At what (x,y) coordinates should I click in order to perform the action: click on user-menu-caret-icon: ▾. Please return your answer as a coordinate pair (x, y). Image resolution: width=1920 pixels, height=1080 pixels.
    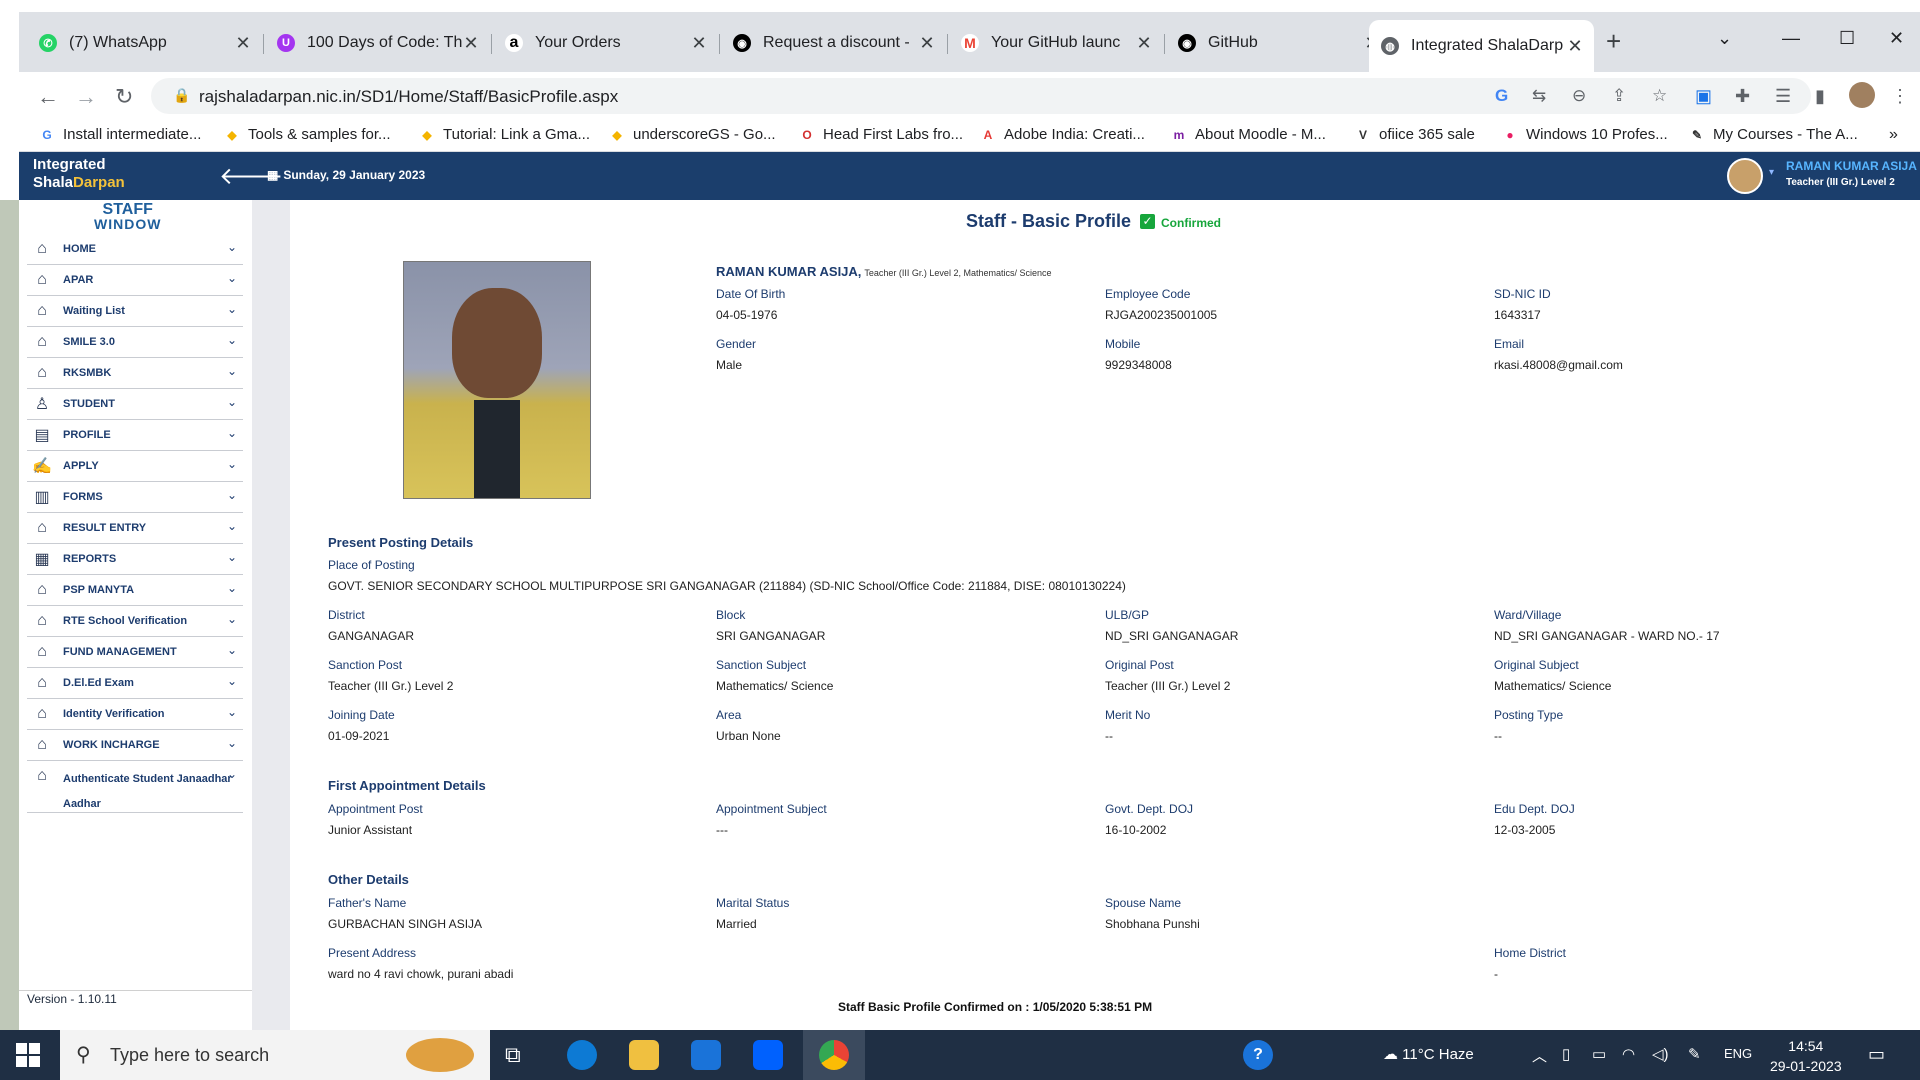
    Looking at the image, I should click on (1771, 172).